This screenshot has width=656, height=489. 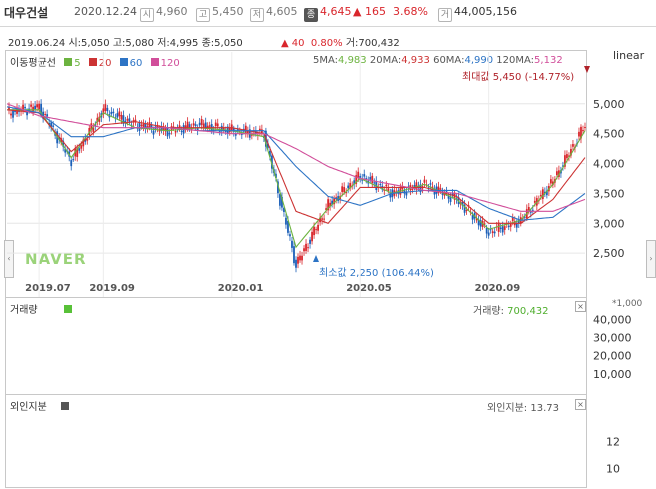 What do you see at coordinates (241, 288) in the screenshot?
I see `x-tick-label: 2020.01` at bounding box center [241, 288].